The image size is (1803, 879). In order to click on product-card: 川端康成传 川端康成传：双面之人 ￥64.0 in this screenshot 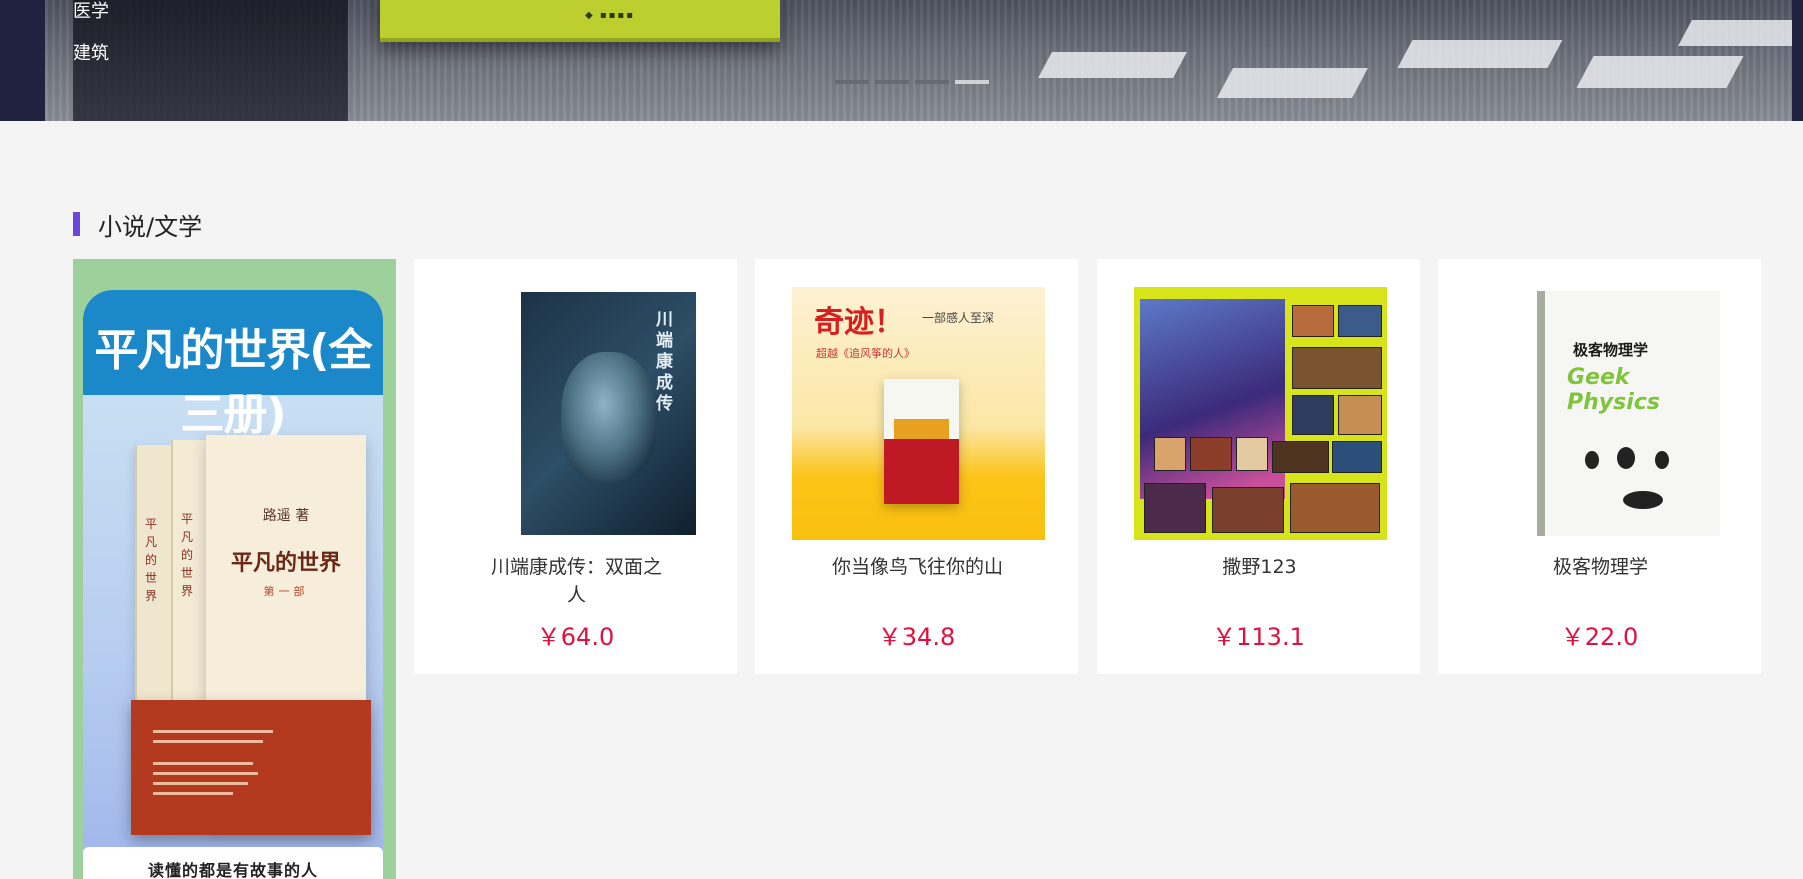, I will do `click(575, 466)`.